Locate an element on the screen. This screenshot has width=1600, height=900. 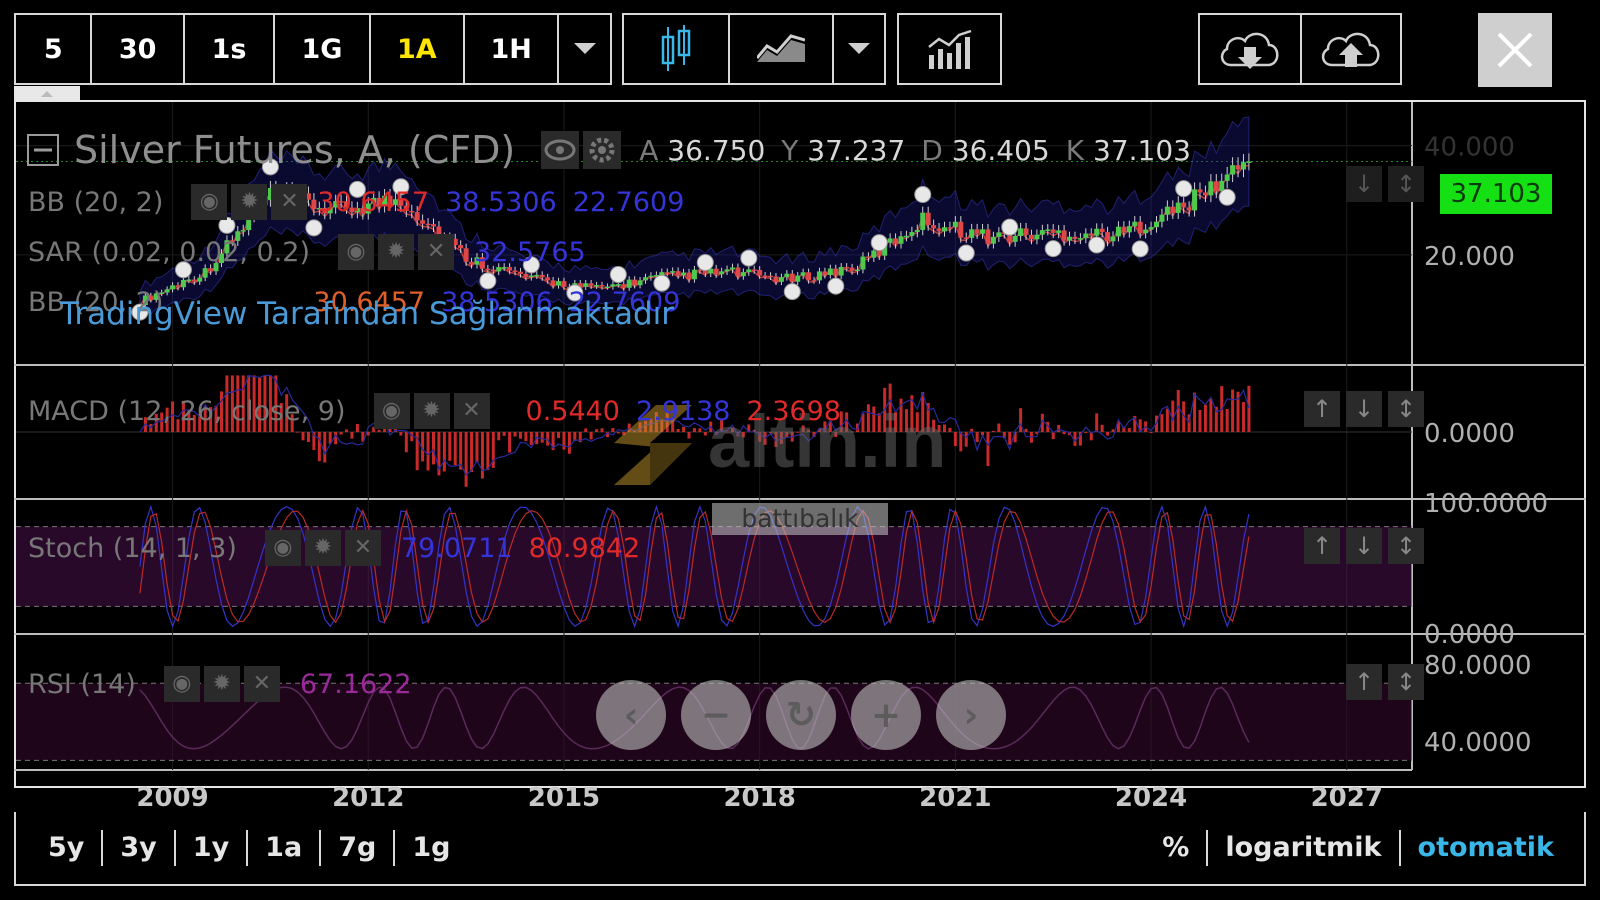
macd-label: MACD (12, 26, close, 9) is located at coordinates (187, 411).